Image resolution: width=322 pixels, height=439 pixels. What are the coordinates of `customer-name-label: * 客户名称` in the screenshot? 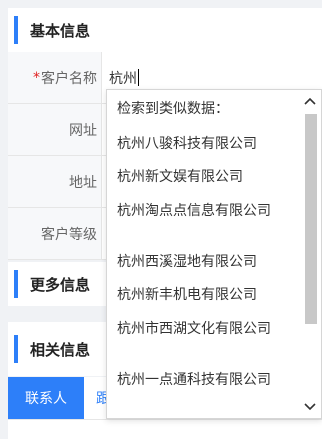 It's located at (55, 77).